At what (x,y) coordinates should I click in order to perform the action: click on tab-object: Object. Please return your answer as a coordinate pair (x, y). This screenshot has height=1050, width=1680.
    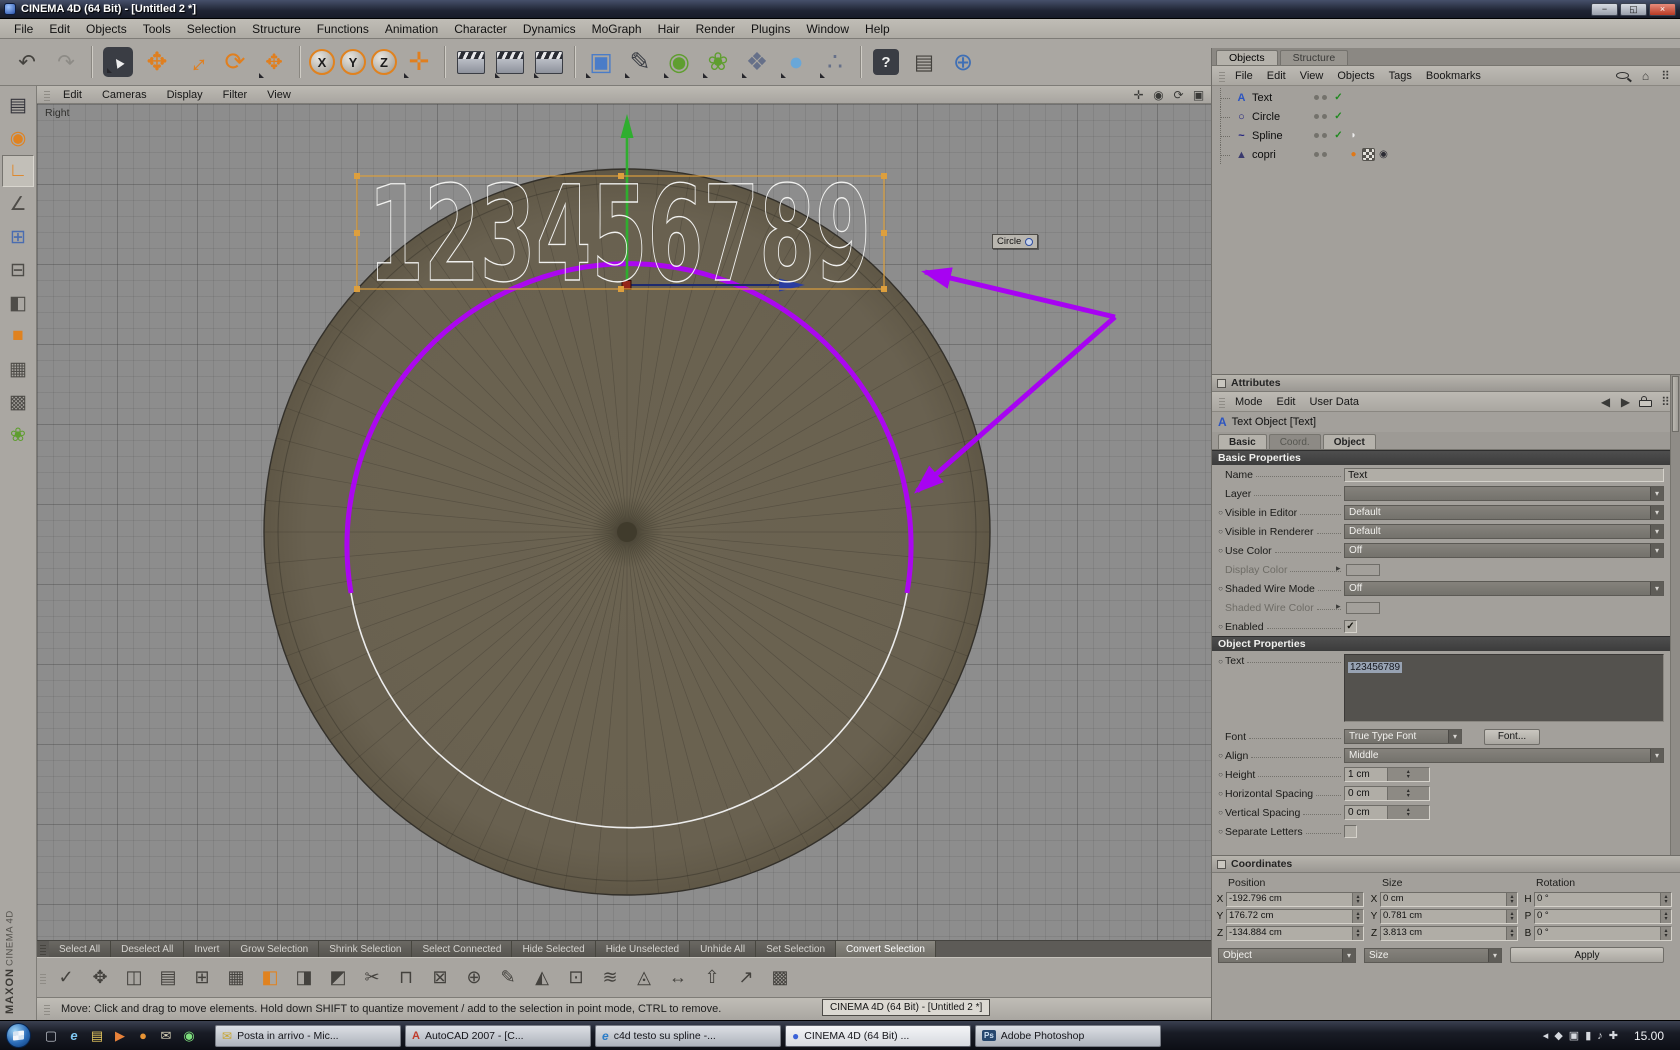
    Looking at the image, I should click on (1349, 441).